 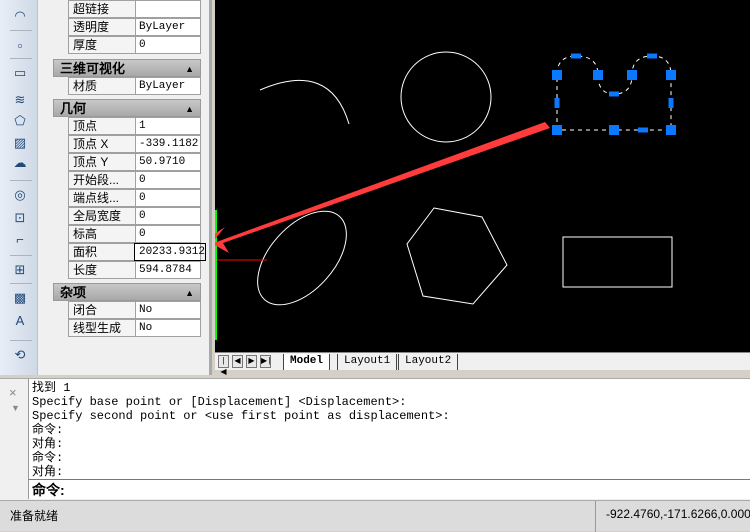 I want to click on revcloud-icon: ☁, so click(x=20, y=163).